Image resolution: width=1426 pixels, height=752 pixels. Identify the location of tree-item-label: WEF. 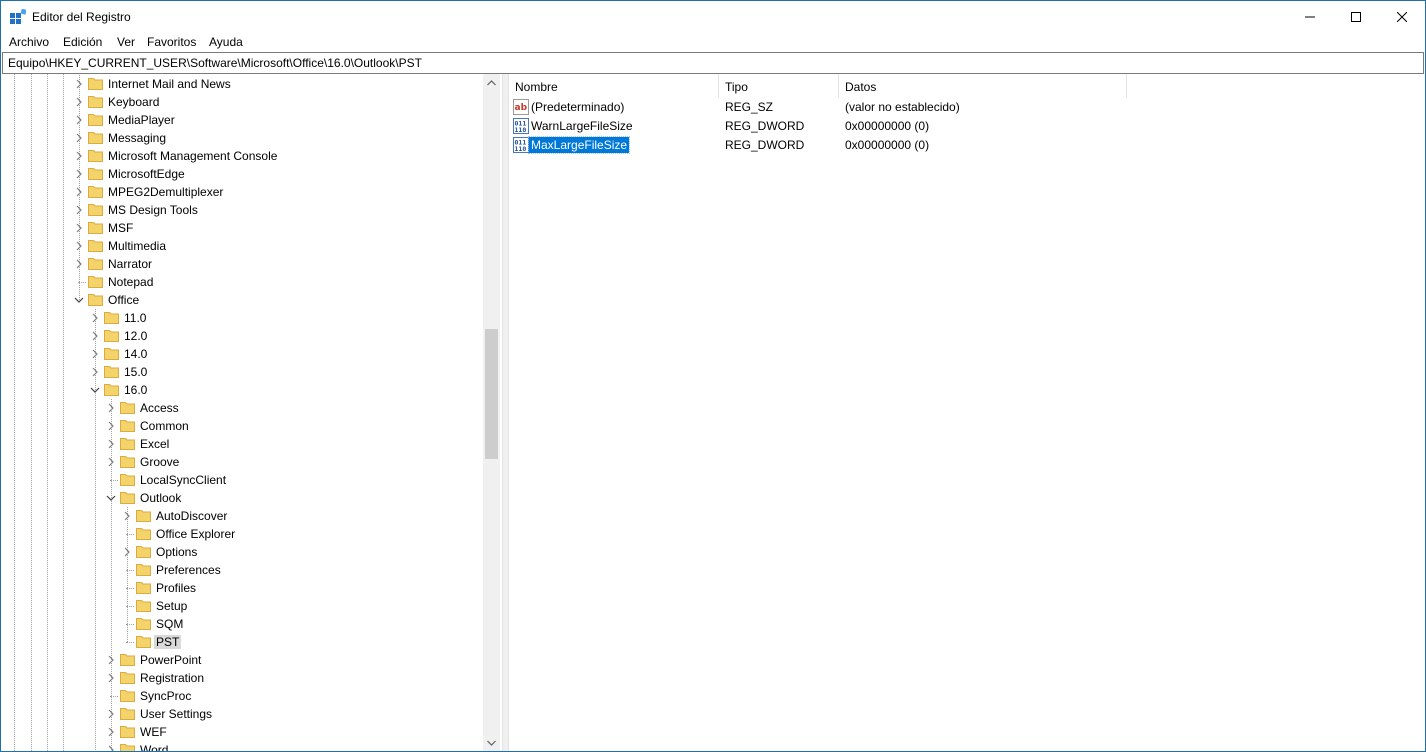
(153, 732).